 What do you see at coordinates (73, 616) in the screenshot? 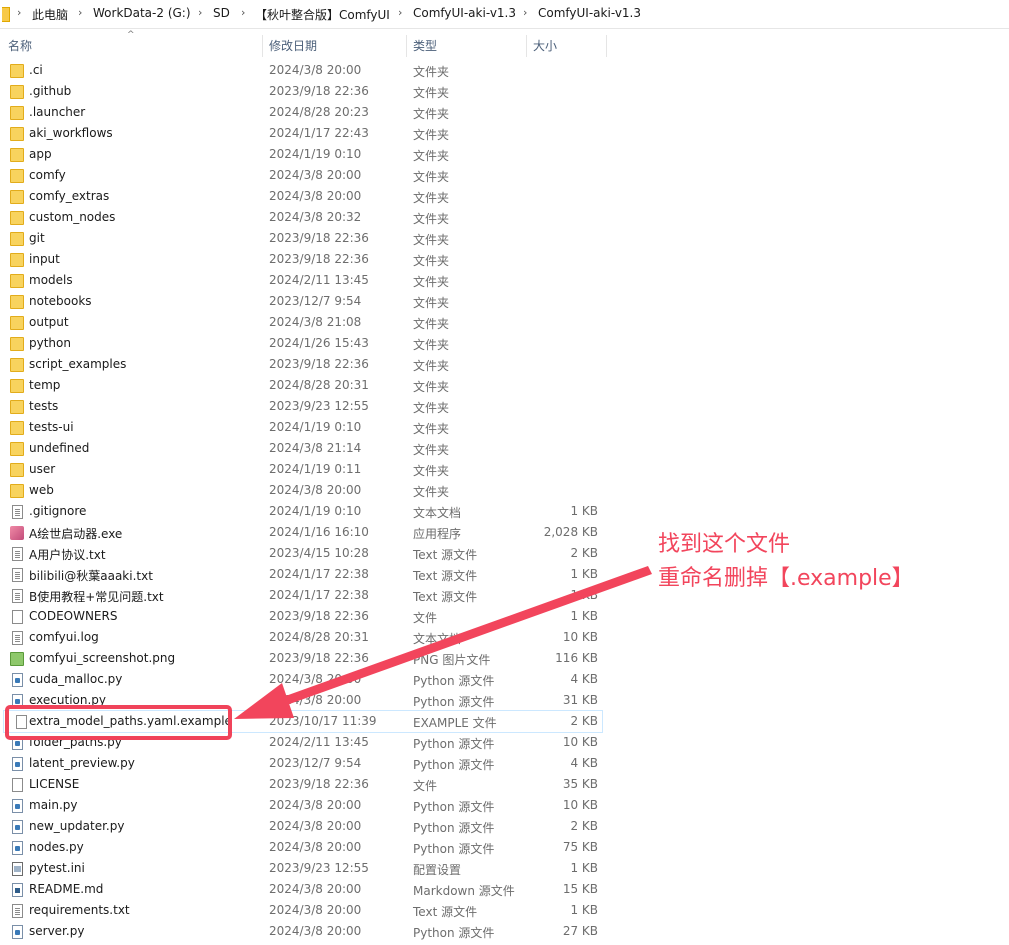
I see `file-name: CODEOWNERS` at bounding box center [73, 616].